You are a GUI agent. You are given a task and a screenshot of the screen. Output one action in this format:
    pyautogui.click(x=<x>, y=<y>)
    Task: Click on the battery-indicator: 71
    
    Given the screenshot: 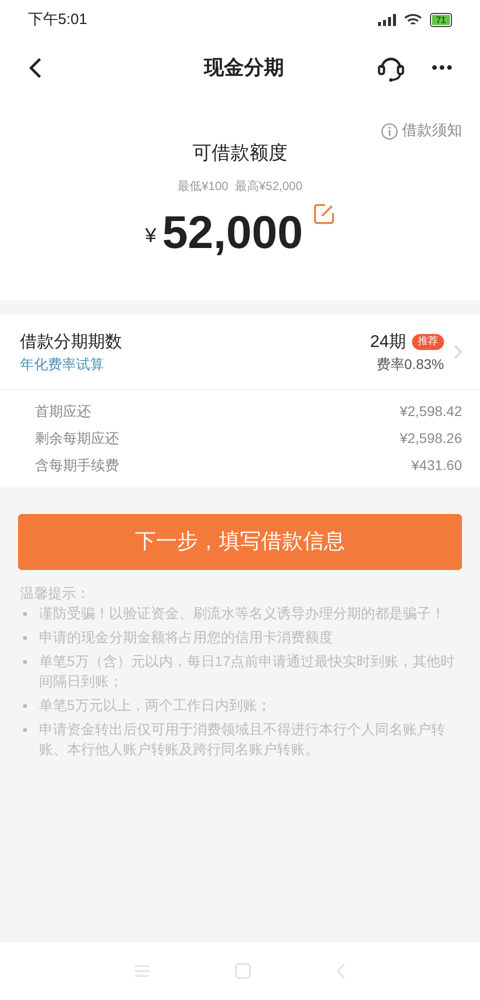 What is the action you would take?
    pyautogui.click(x=441, y=20)
    